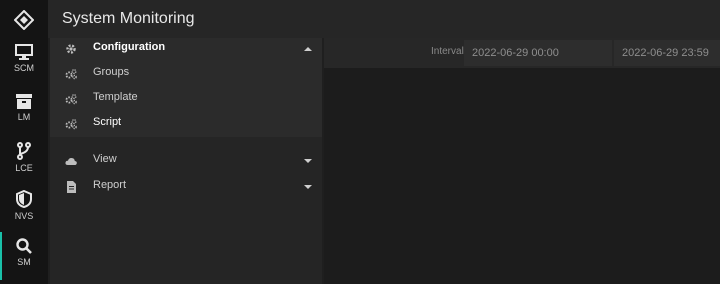 Image resolution: width=720 pixels, height=284 pixels. Describe the element at coordinates (128, 18) in the screenshot. I see `page-title: System Monitoring` at that location.